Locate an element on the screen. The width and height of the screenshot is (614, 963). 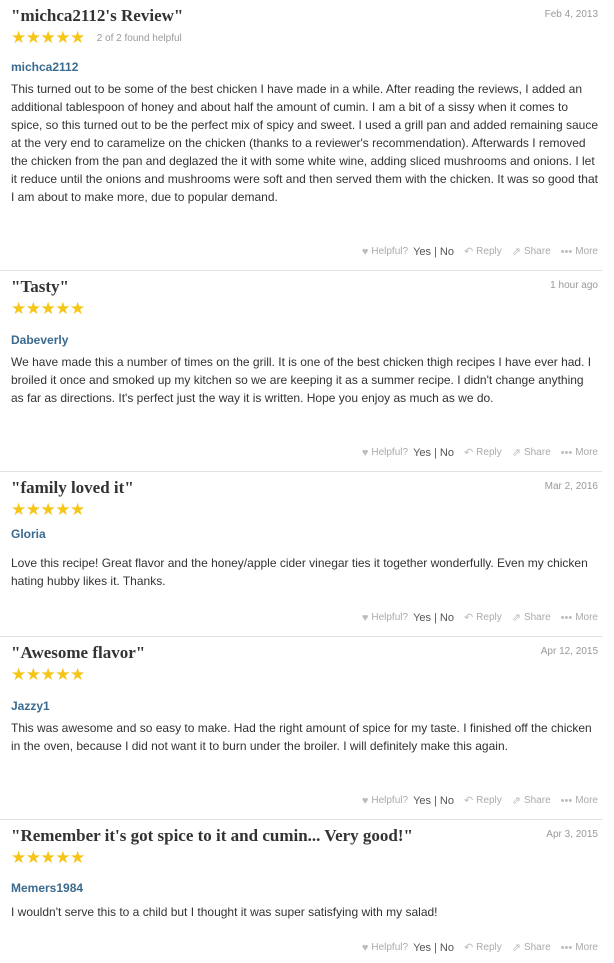
review-author: Gloria is located at coordinates (28, 534).